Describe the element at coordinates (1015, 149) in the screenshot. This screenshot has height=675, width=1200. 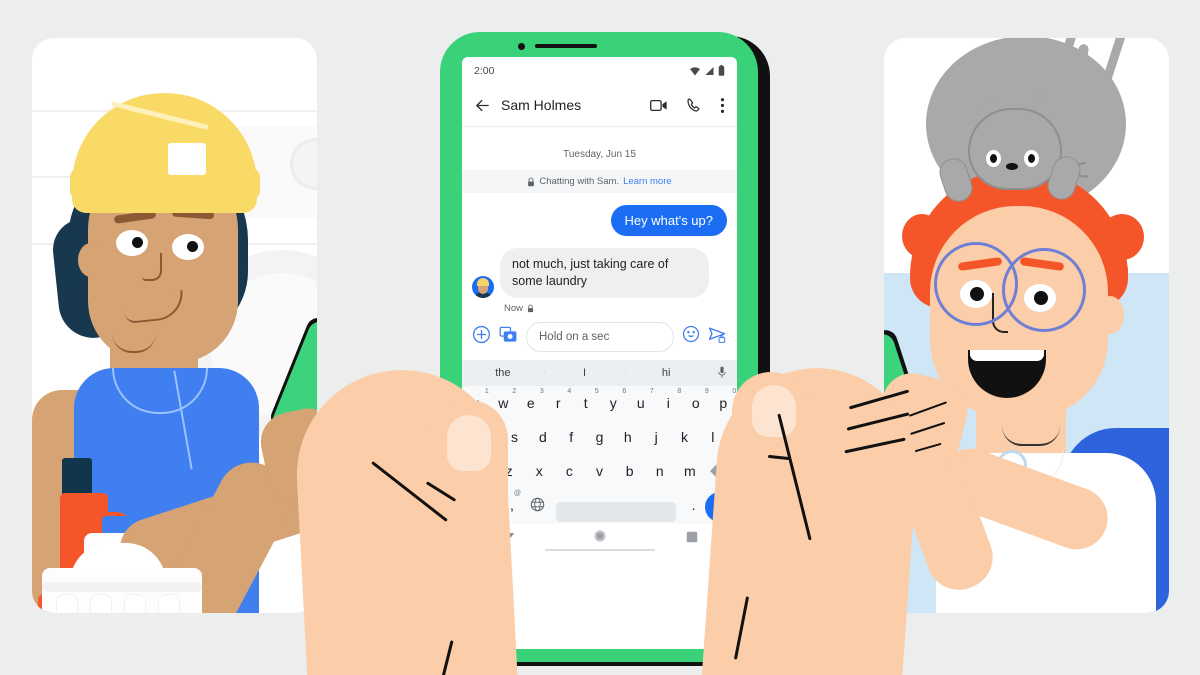
I see `cat-head` at that location.